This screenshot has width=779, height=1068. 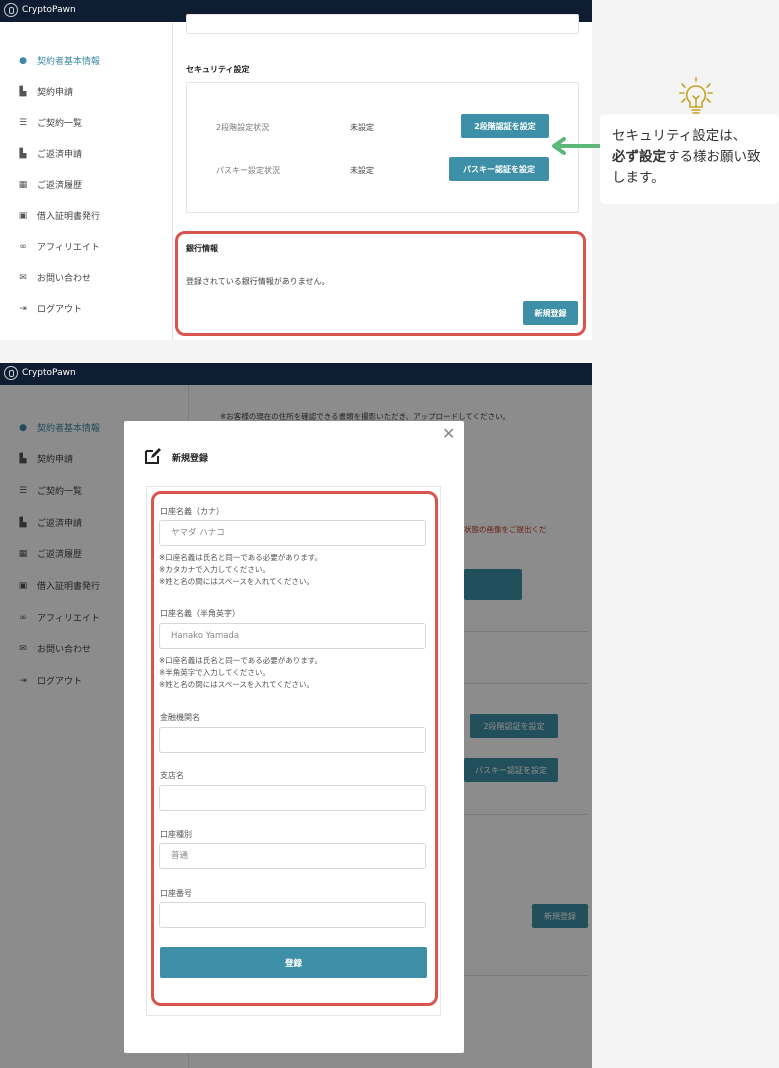 I want to click on tip-box: セキュリティ設定は、 必ず設定する様お願い致します。, so click(x=689, y=159).